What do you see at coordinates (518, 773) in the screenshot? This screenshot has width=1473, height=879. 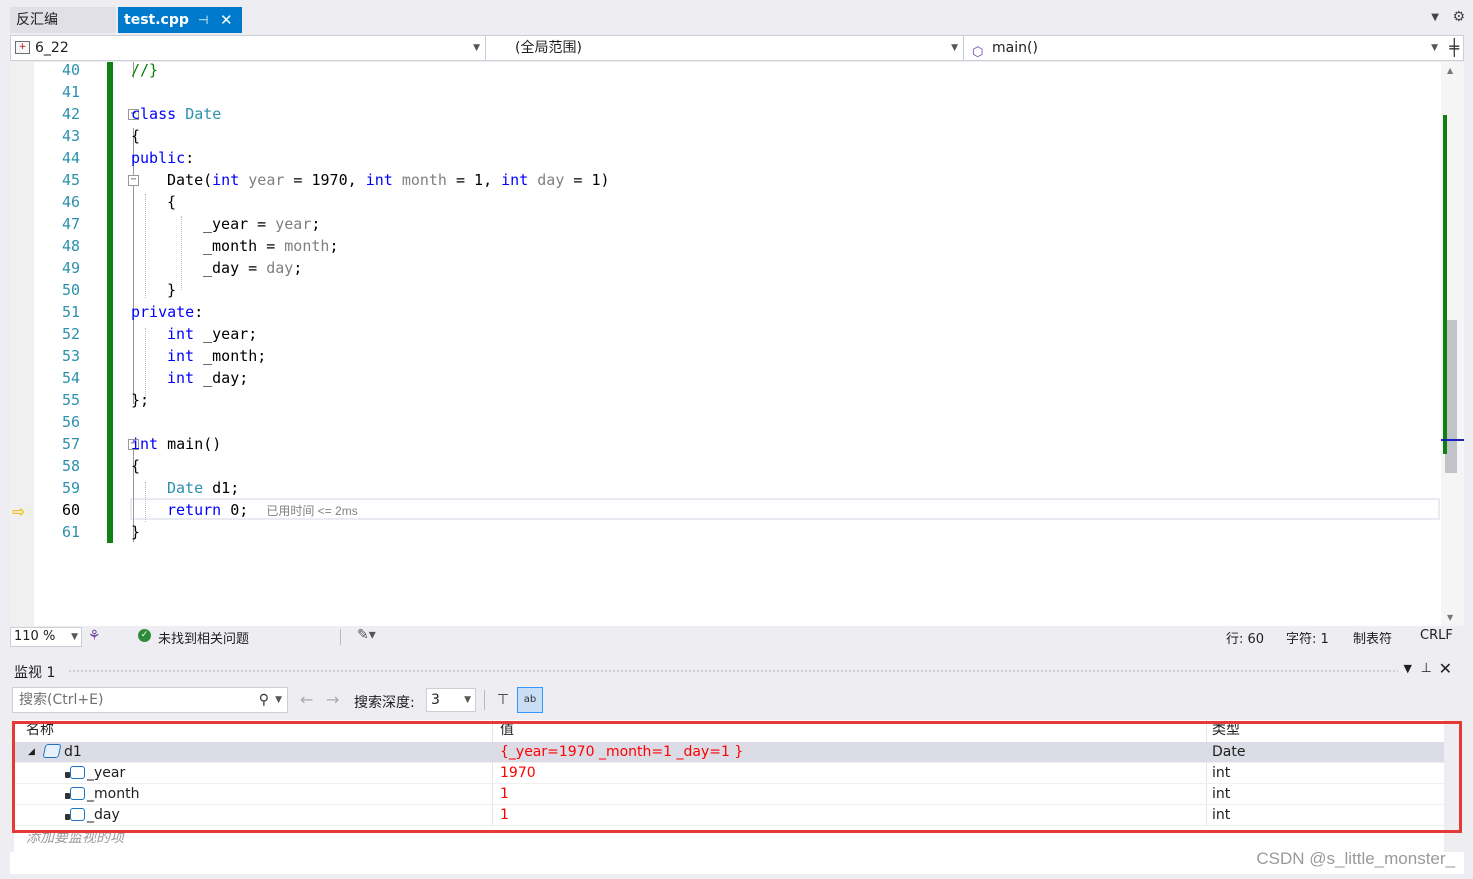 I see `watch-value-cell: 1970` at bounding box center [518, 773].